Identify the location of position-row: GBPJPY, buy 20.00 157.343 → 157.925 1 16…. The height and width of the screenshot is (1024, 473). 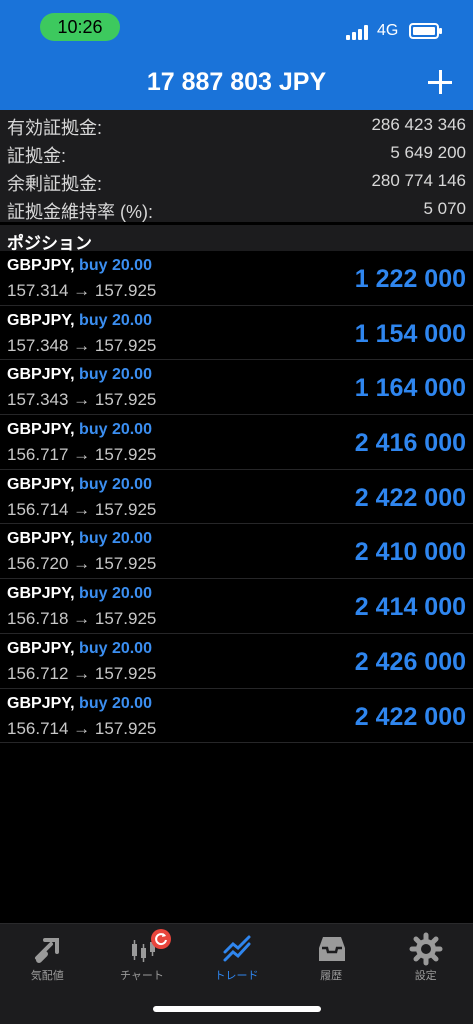
(236, 388).